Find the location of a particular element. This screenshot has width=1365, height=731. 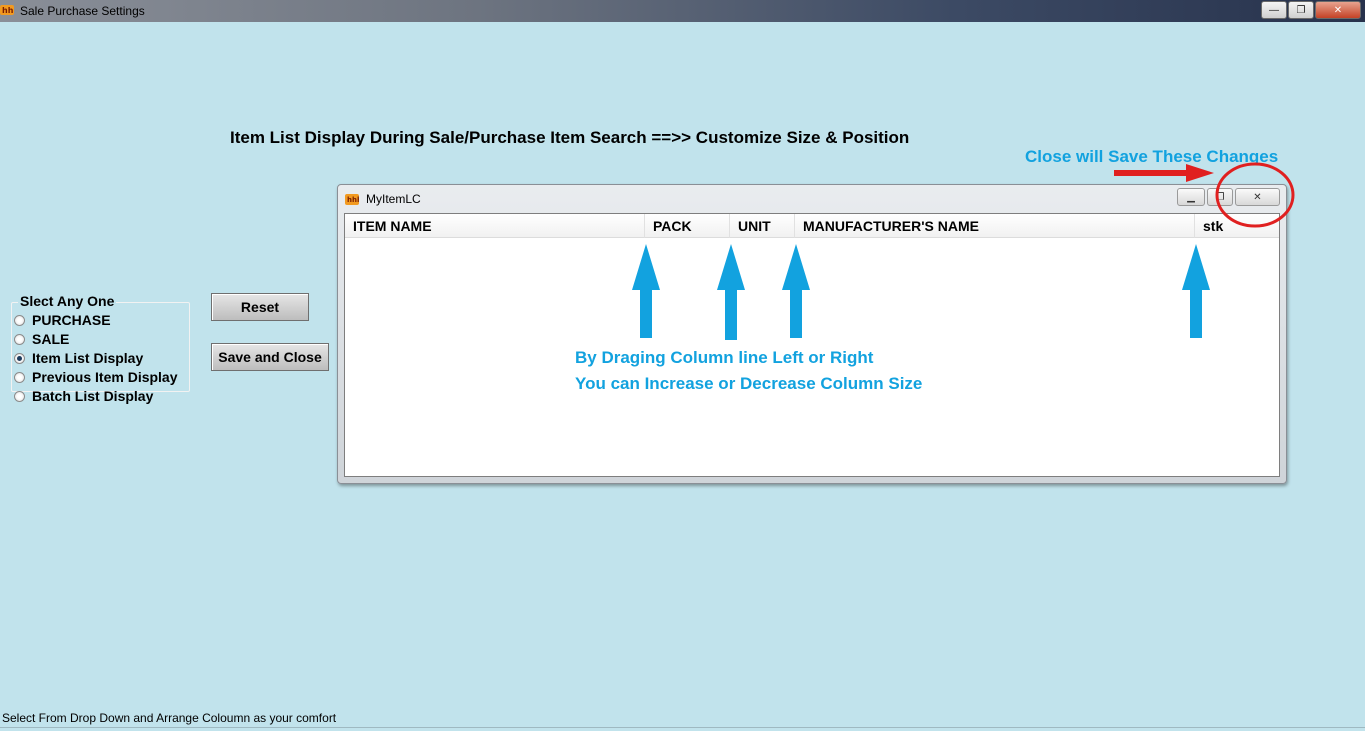

status-divider is located at coordinates (682, 727).